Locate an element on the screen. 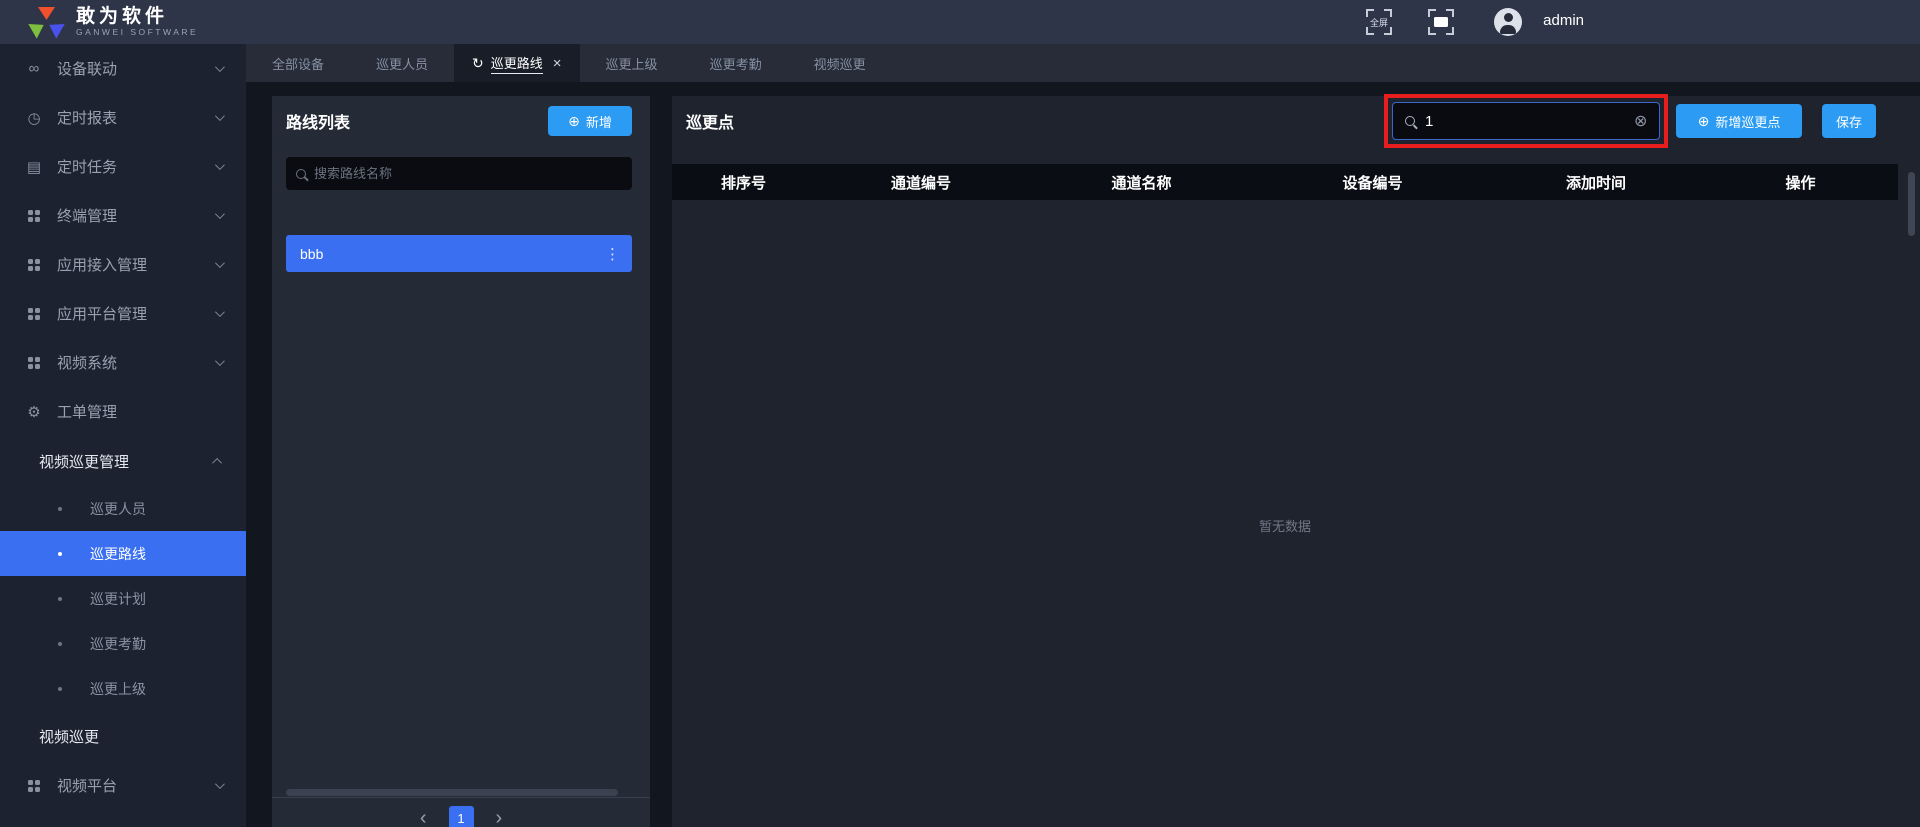 The image size is (1920, 827). tab-巡更人员: 巡更人员 is located at coordinates (402, 63).